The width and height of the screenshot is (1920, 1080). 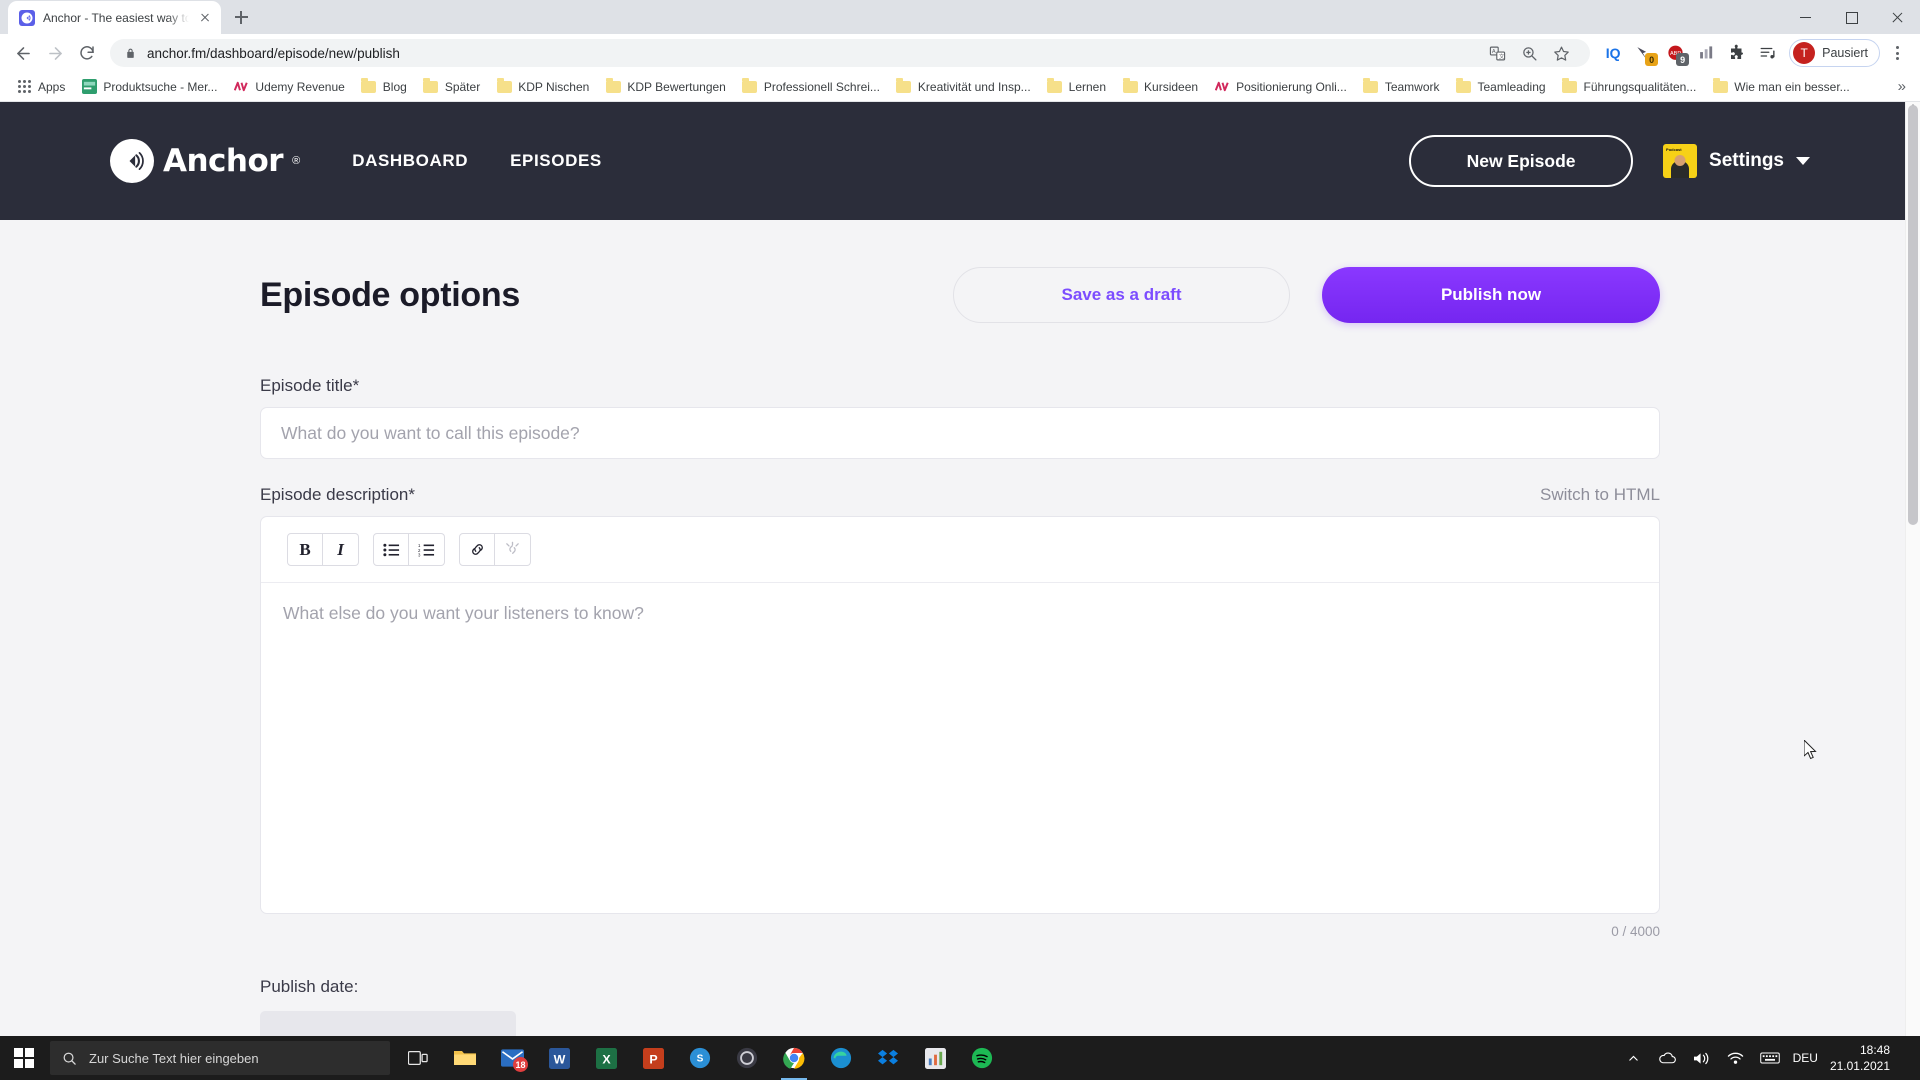 I want to click on edge-icon, so click(x=841, y=1058).